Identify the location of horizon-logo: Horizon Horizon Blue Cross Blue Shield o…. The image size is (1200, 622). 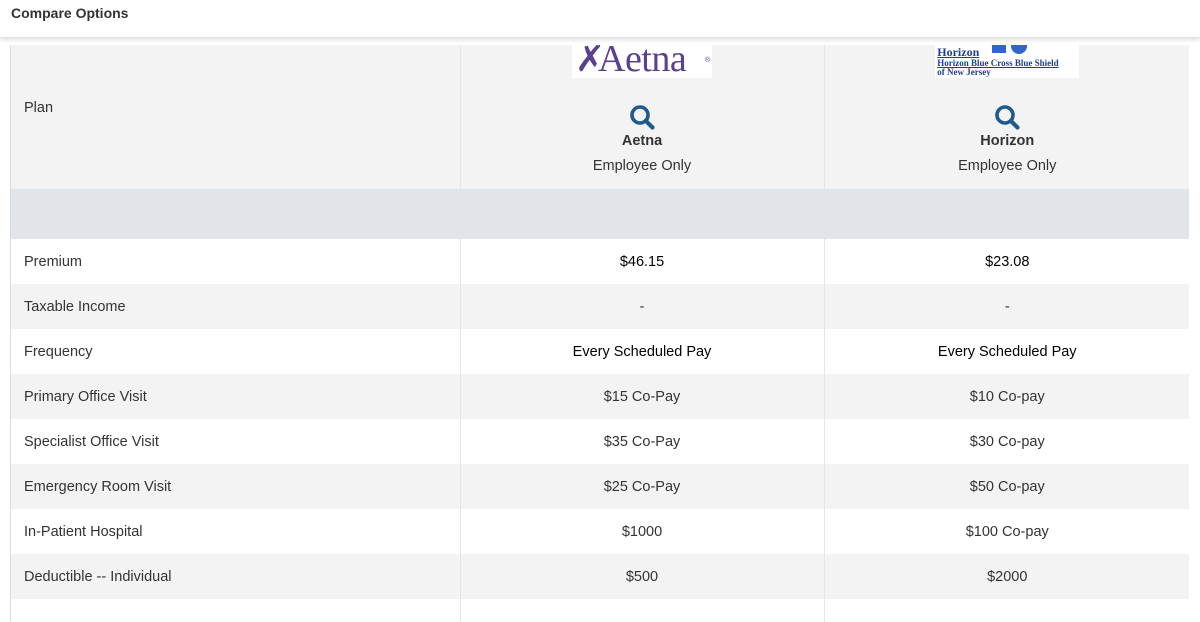
(1007, 61).